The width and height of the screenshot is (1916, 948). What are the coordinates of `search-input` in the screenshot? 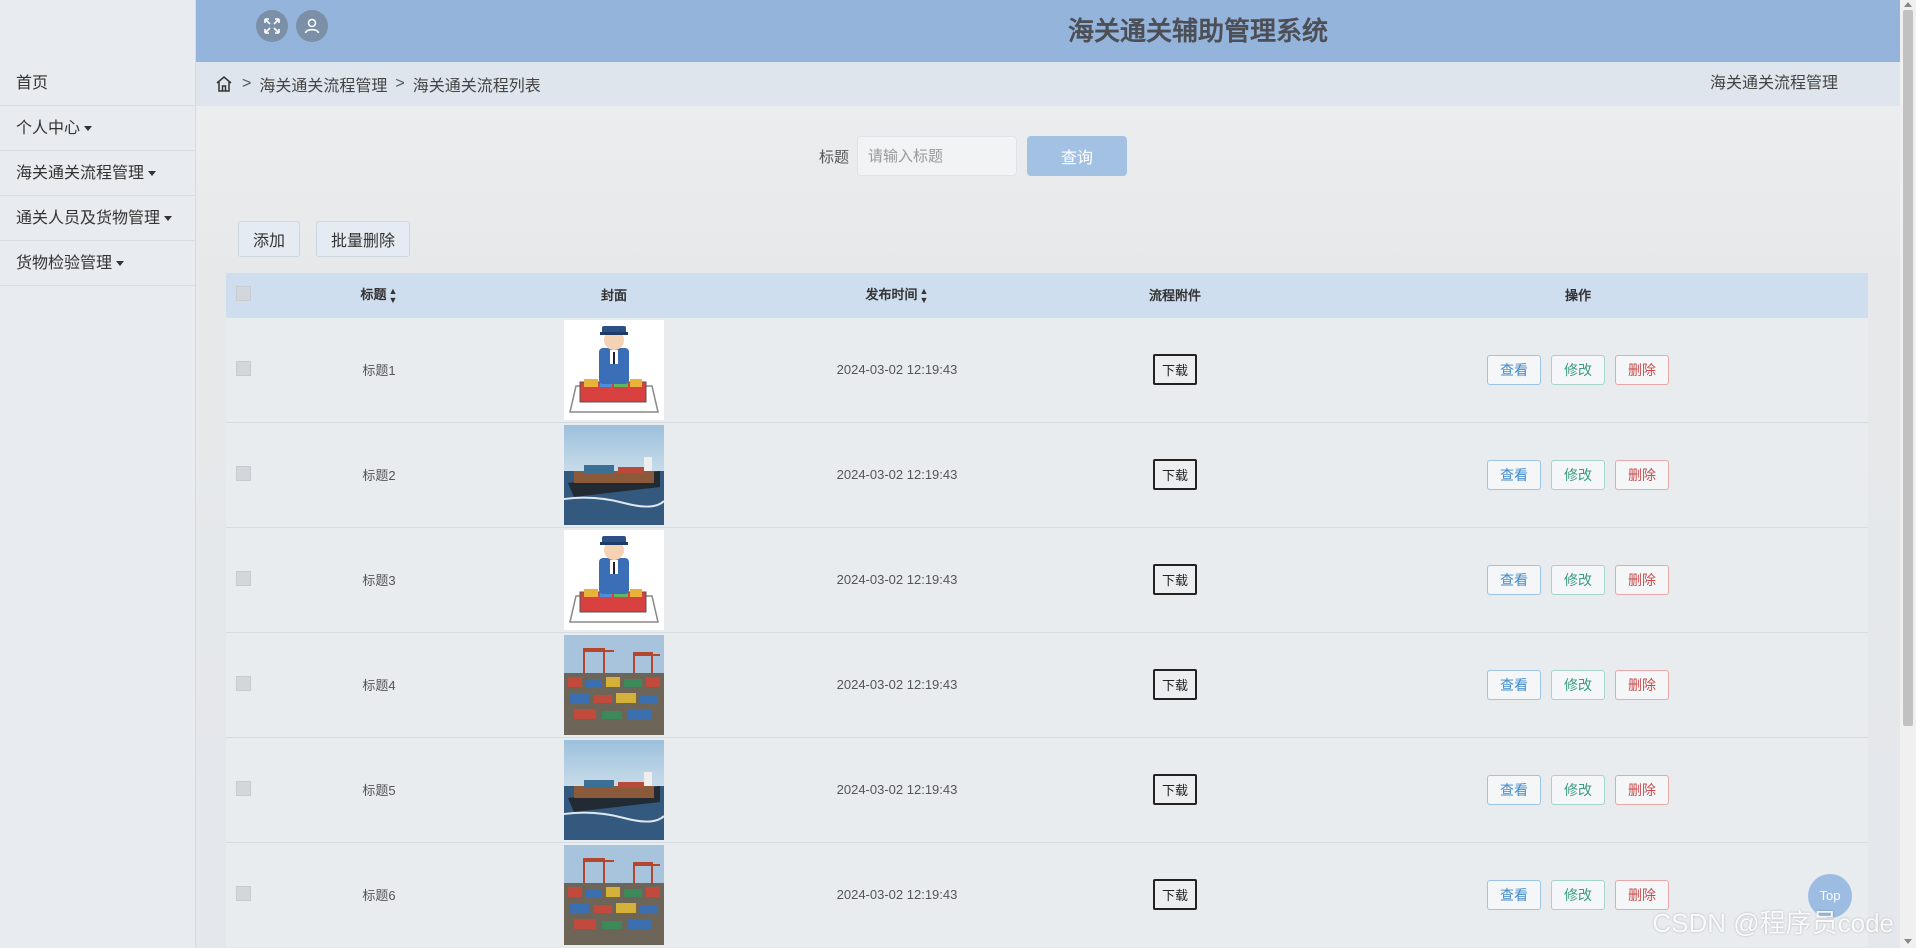 It's located at (937, 156).